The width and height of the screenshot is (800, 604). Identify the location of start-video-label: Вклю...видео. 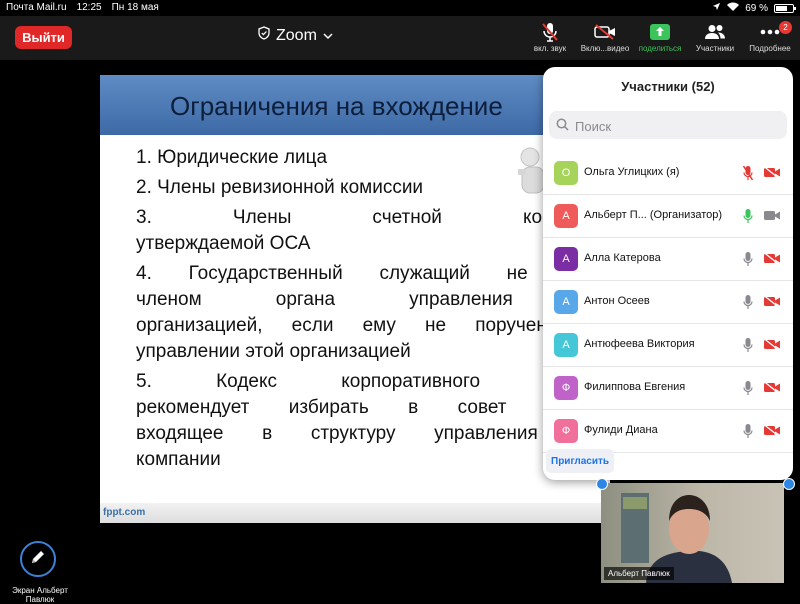
(605, 48).